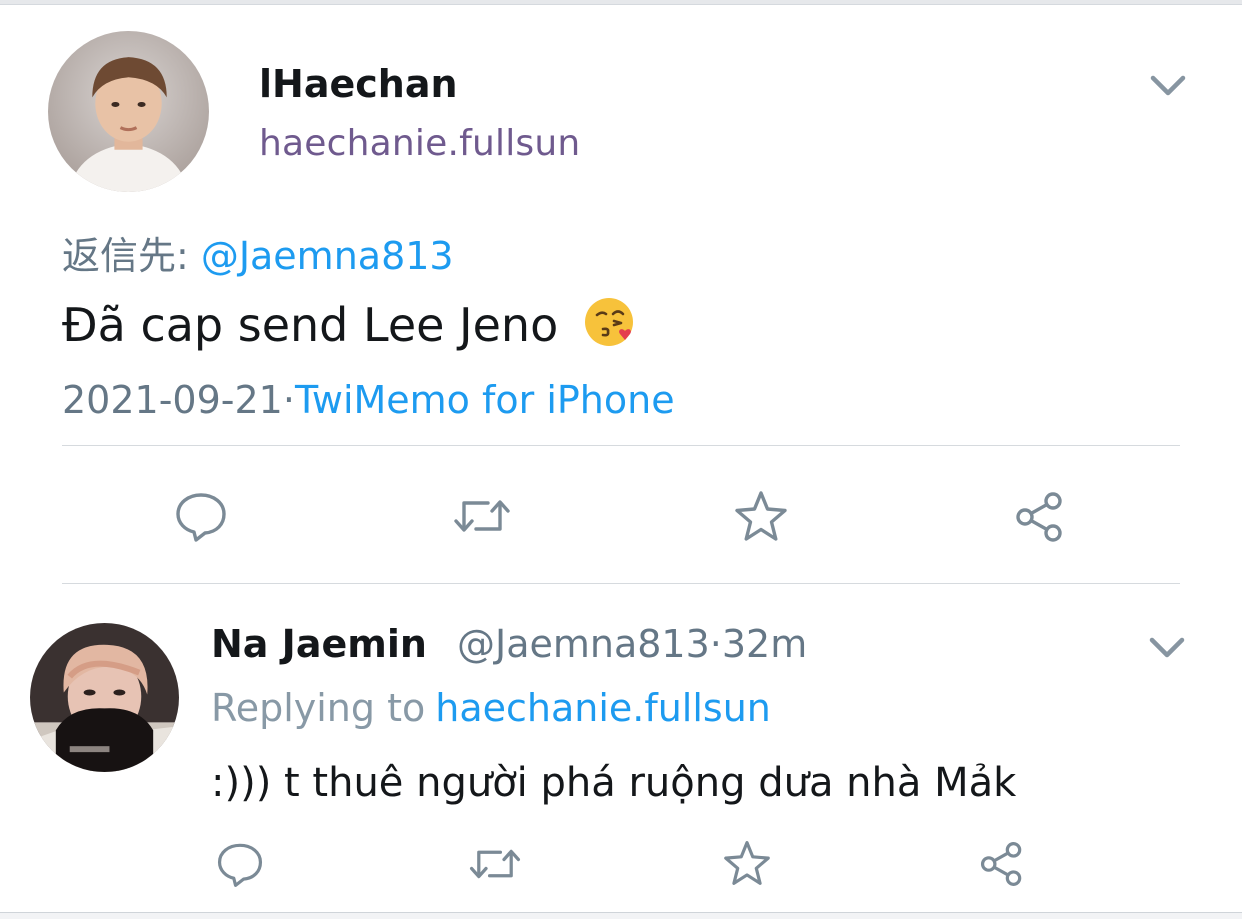 This screenshot has height=919, width=1242. What do you see at coordinates (758, 644) in the screenshot?
I see `reply-time: ·32m` at bounding box center [758, 644].